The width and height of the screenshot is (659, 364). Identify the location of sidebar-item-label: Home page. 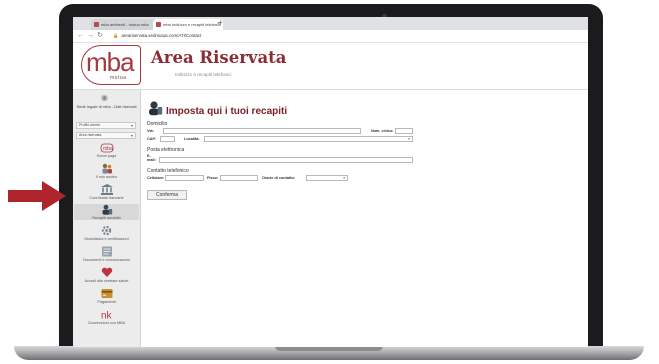
(106, 156).